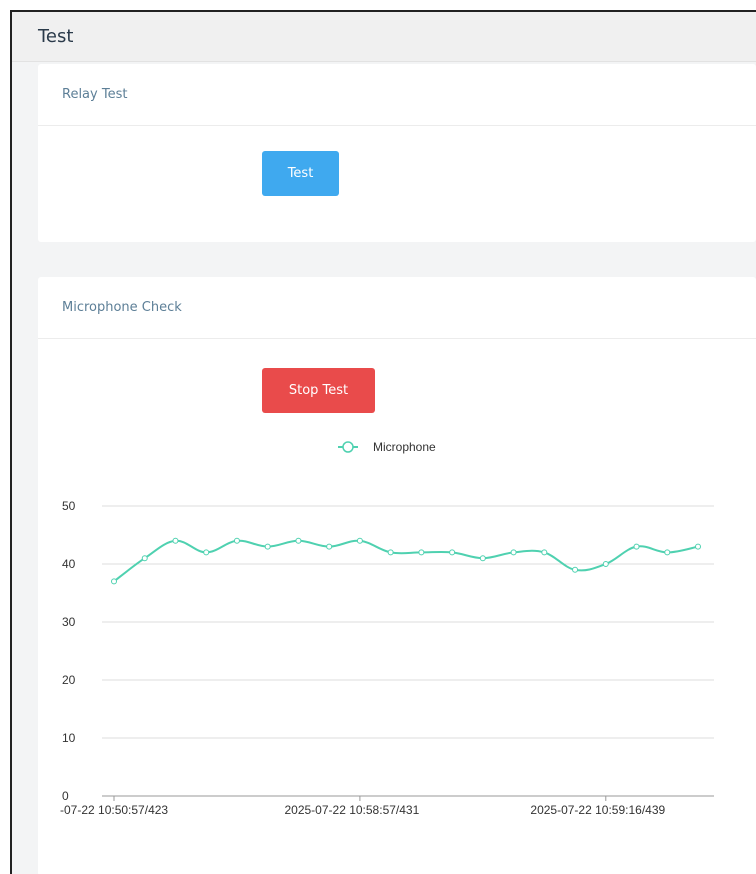 This screenshot has width=756, height=874. I want to click on y-tick-label: 10, so click(69, 738).